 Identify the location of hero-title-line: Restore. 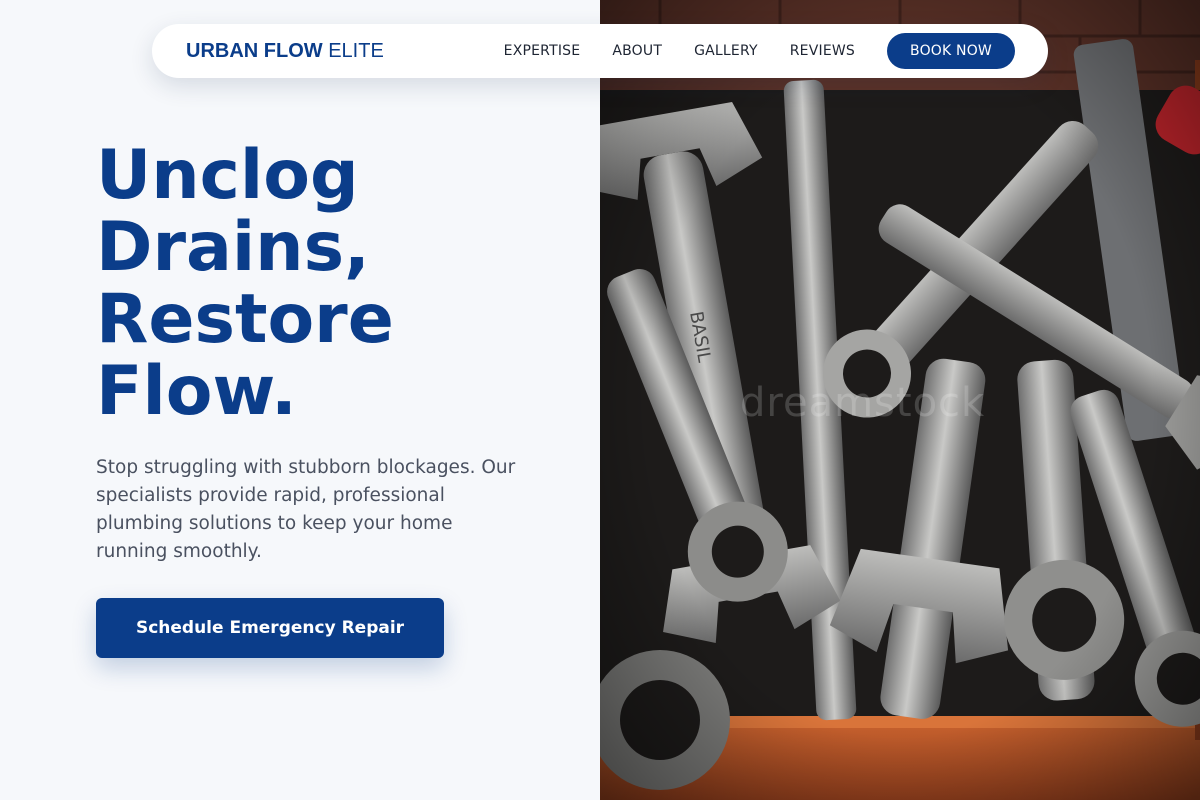
(245, 319).